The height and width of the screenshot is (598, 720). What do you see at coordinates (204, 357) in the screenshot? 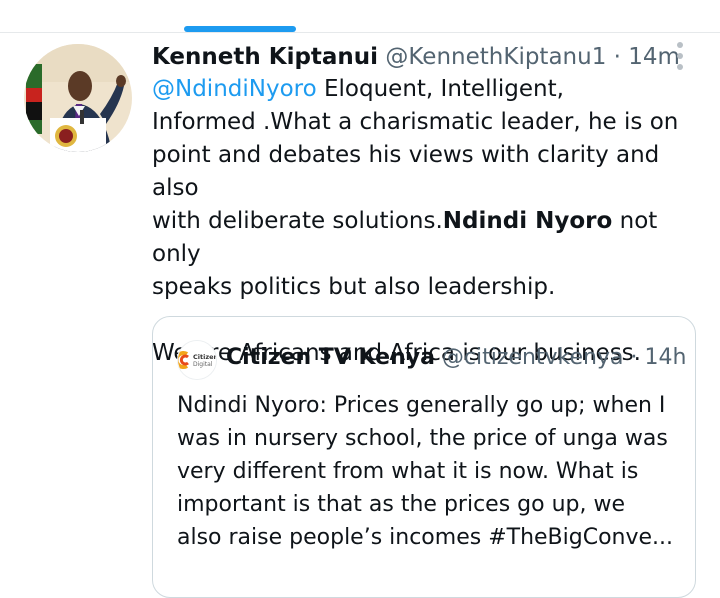
I see `svg-text: Citizen` at bounding box center [204, 357].